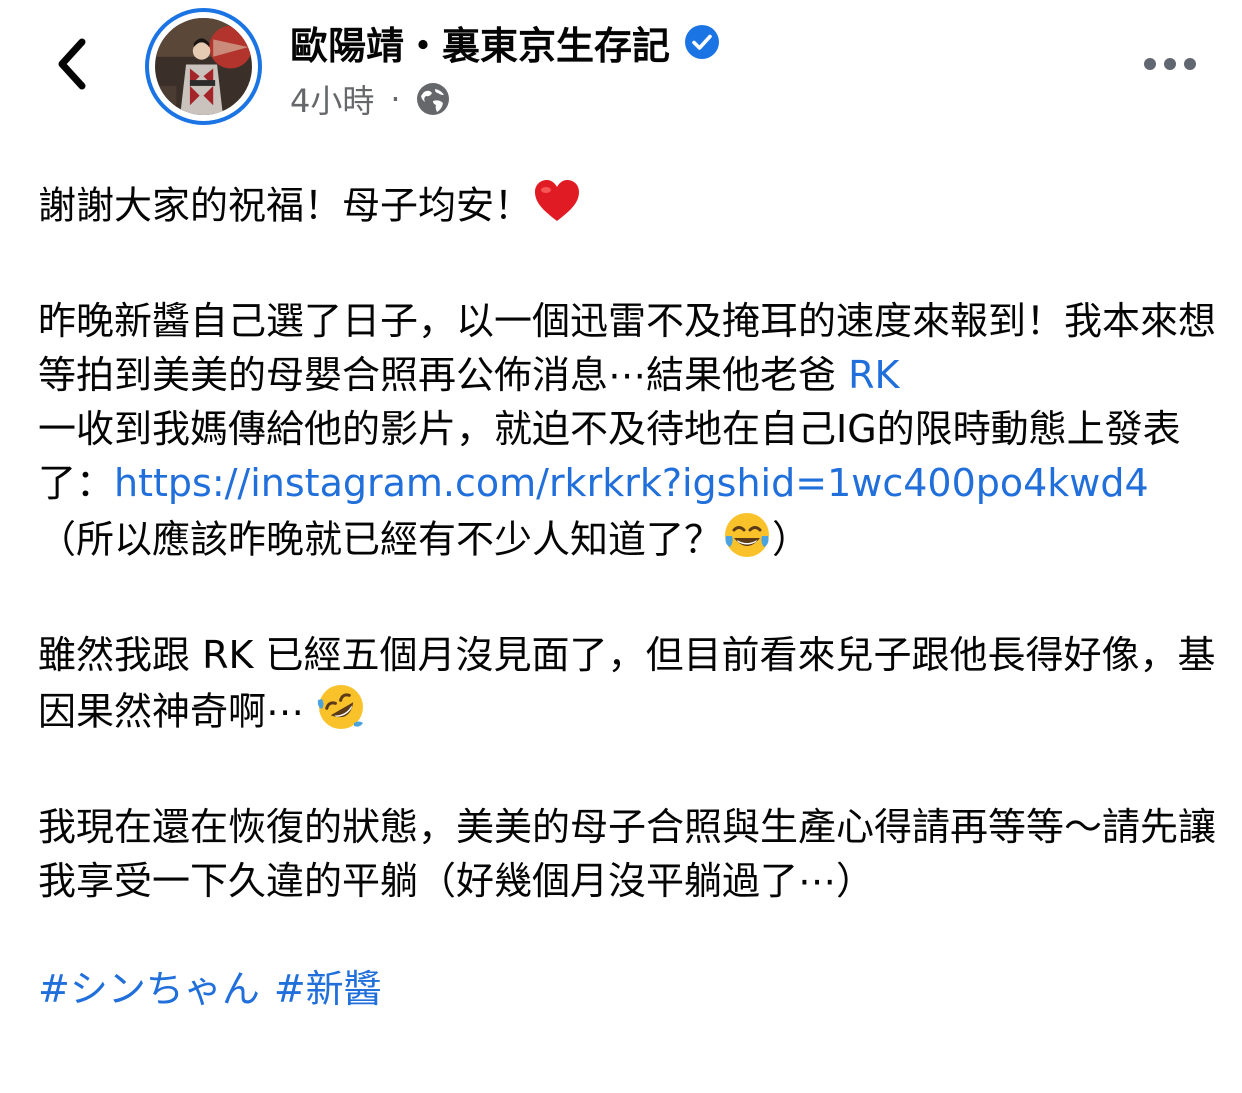 The height and width of the screenshot is (1093, 1242). I want to click on chevron-left-icon, so click(72, 64).